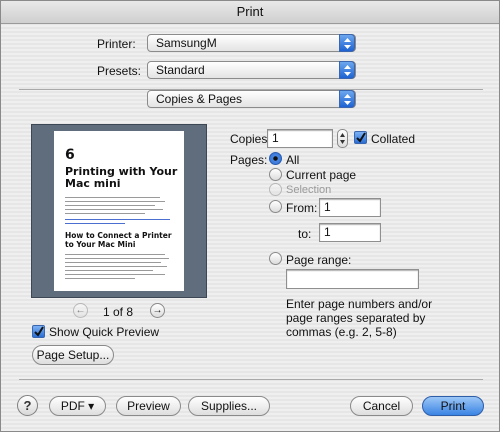 Image resolution: width=500 pixels, height=432 pixels. I want to click on copies-label: Copies:, so click(250, 139).